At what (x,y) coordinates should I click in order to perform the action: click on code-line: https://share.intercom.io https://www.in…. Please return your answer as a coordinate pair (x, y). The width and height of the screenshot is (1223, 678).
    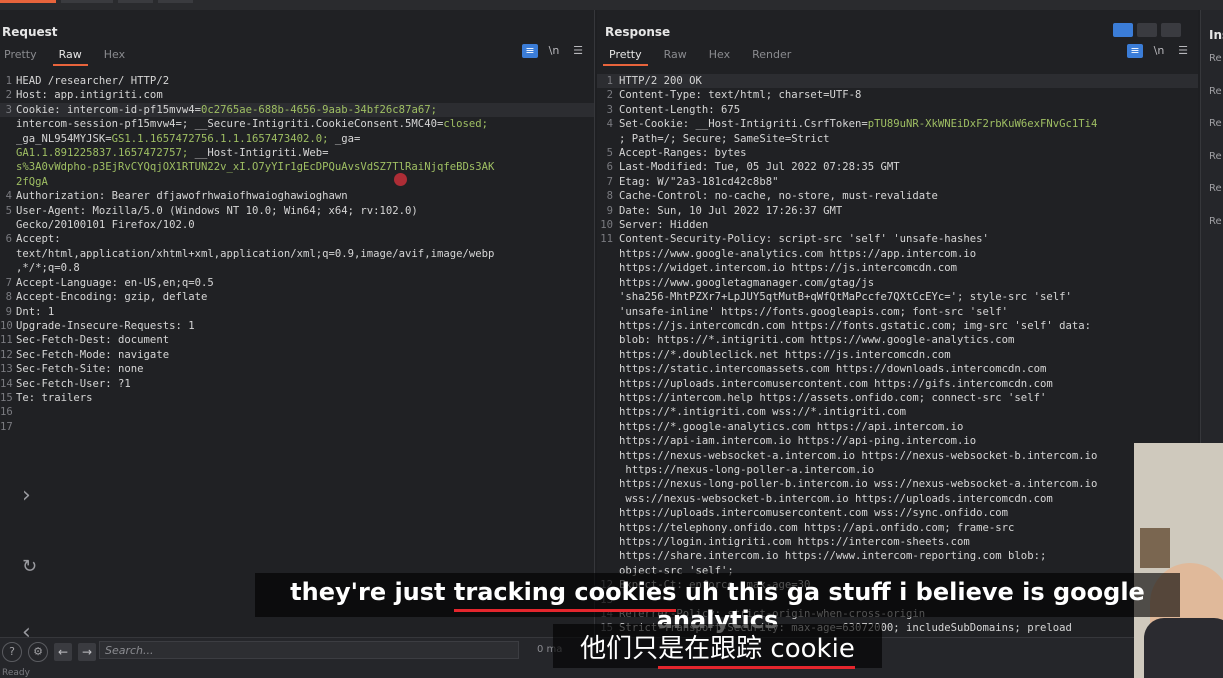
    Looking at the image, I should click on (897, 556).